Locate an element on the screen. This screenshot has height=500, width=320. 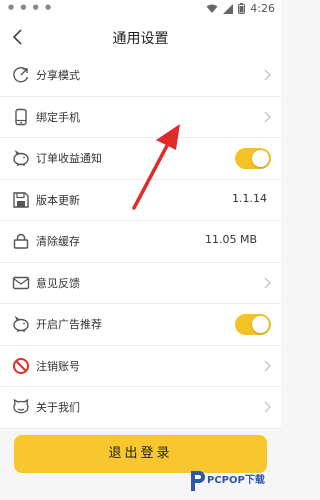
annotation-arrow-icon is located at coordinates (156, 167).